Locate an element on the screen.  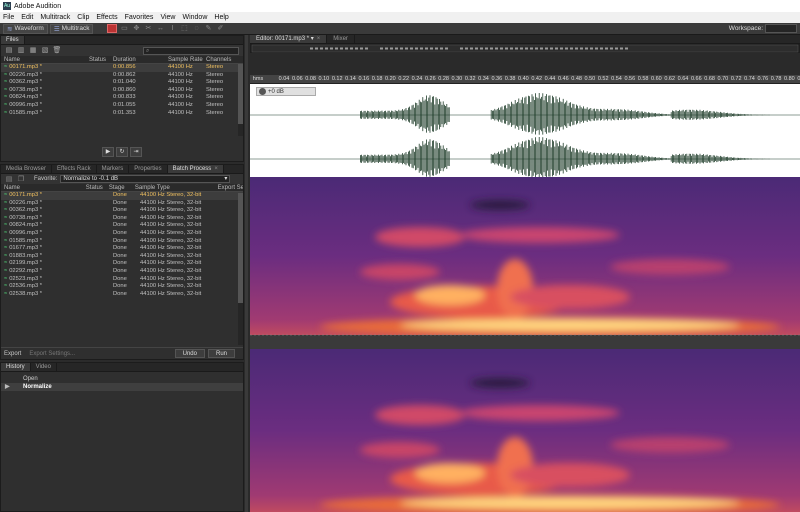
move-tool-icon: ✥ is located at coordinates (136, 28).